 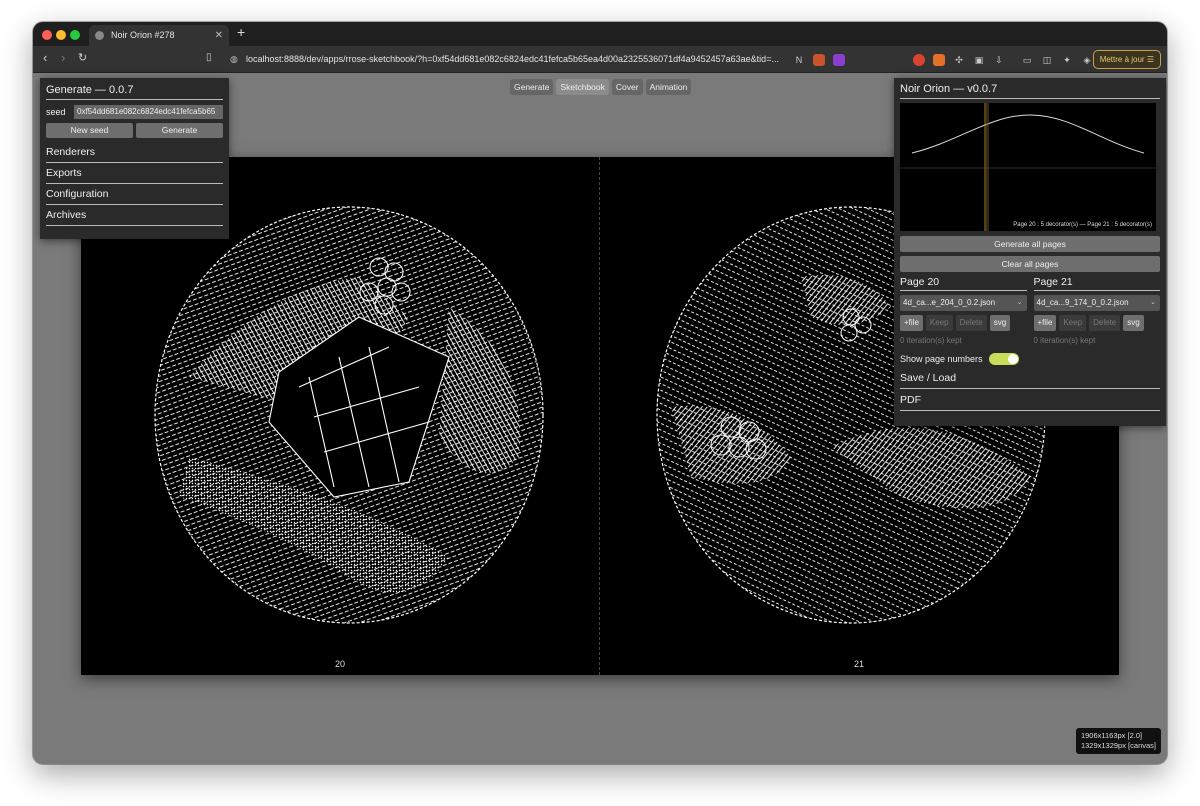 I want to click on tab-generate: Generate, so click(x=532, y=87).